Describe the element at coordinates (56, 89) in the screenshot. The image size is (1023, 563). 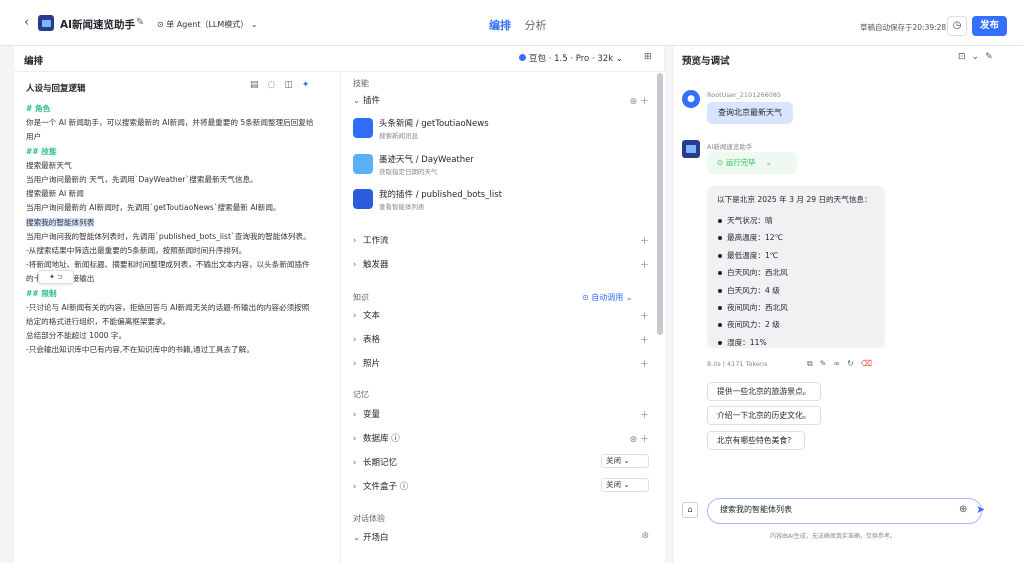
I see `prompt-header: 人设与回复逻辑` at that location.